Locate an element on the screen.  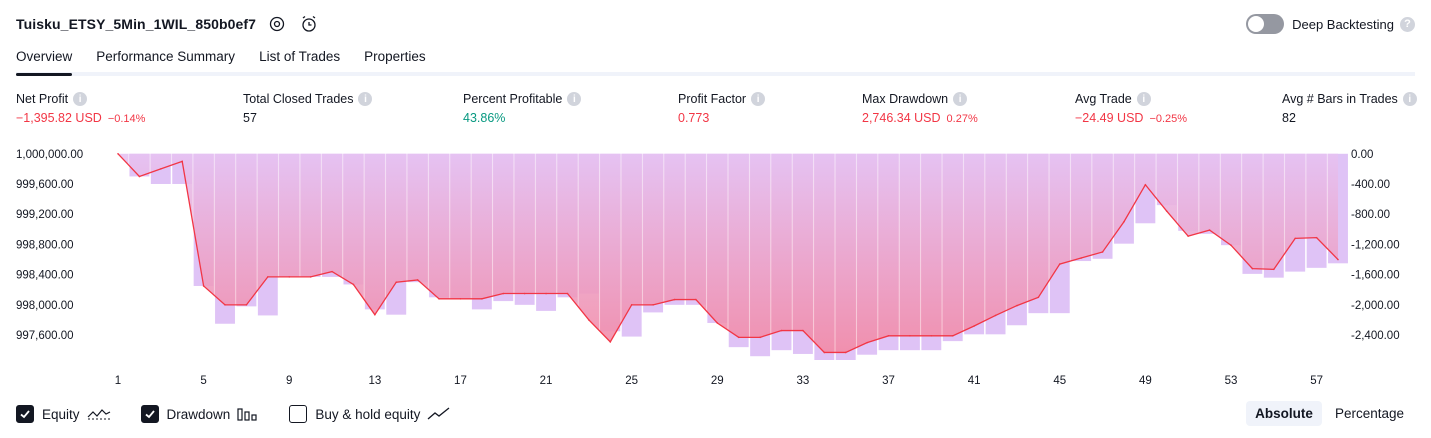
metric-label: Profit Factor is located at coordinates (712, 99).